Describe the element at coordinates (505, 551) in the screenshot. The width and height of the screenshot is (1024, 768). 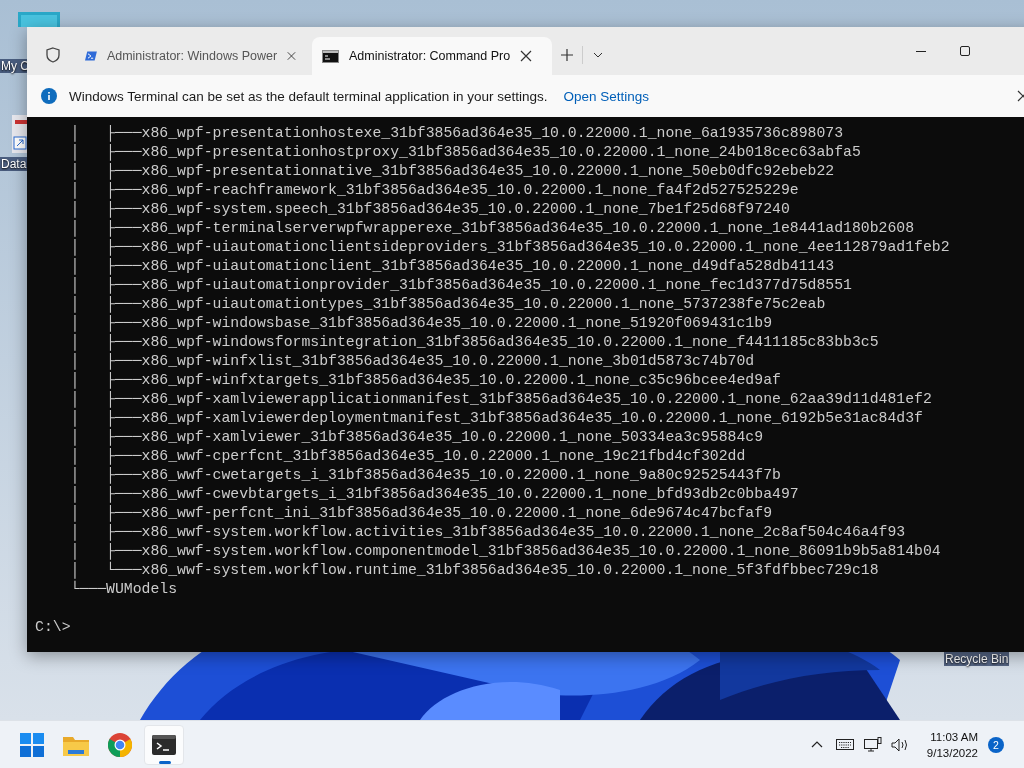
I see `terminal-line: │ ├───x86_wwf-system.workflow.componentmodel_31bf3856ad364e35_10.0.22000.1_none_86091b9b5a814b04` at that location.